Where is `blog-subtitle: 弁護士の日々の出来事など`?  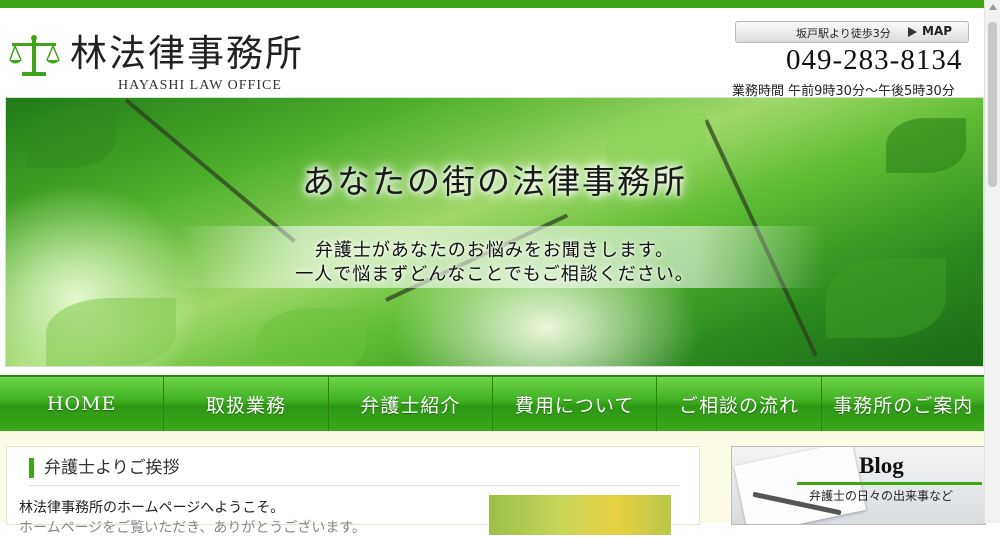
blog-subtitle: 弁護士の日々の出来事など is located at coordinates (881, 496).